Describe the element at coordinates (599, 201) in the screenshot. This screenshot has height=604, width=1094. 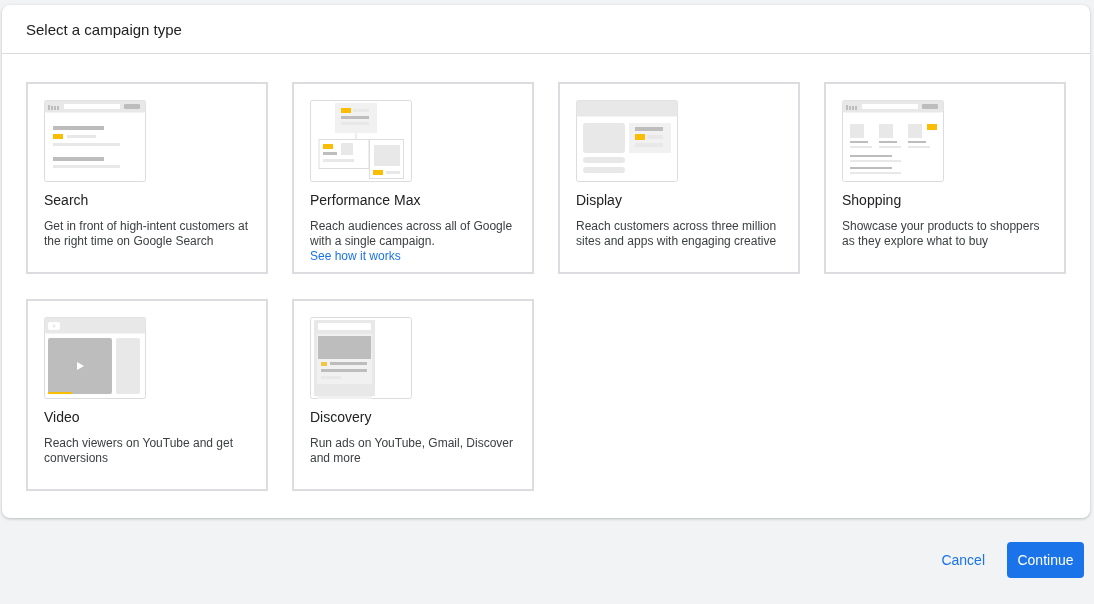
I see `campaign-type-title: Display` at that location.